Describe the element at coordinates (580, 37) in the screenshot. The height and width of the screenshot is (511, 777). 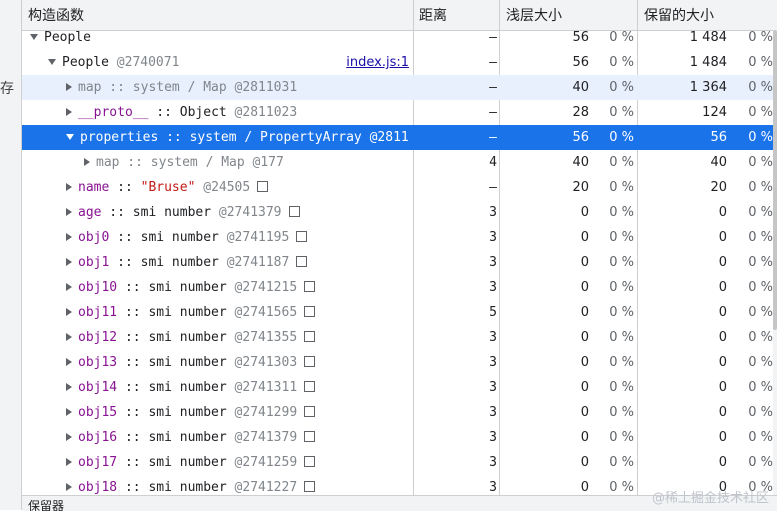
I see `shallow-size-cell: 56` at that location.